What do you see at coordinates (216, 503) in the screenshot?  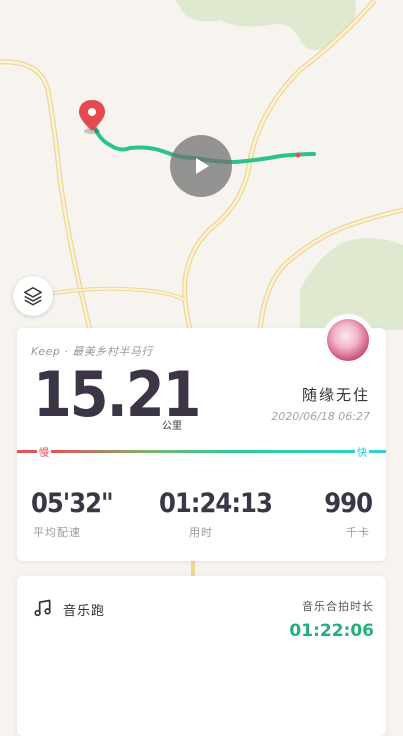 I see `duration-value: 01:24:13` at bounding box center [216, 503].